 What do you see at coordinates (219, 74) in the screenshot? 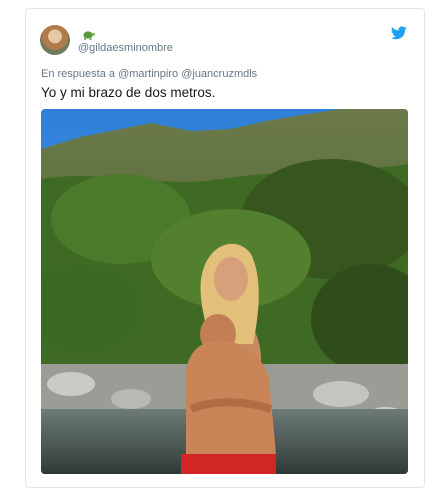
I see `mention-link: @juancruzmdls` at bounding box center [219, 74].